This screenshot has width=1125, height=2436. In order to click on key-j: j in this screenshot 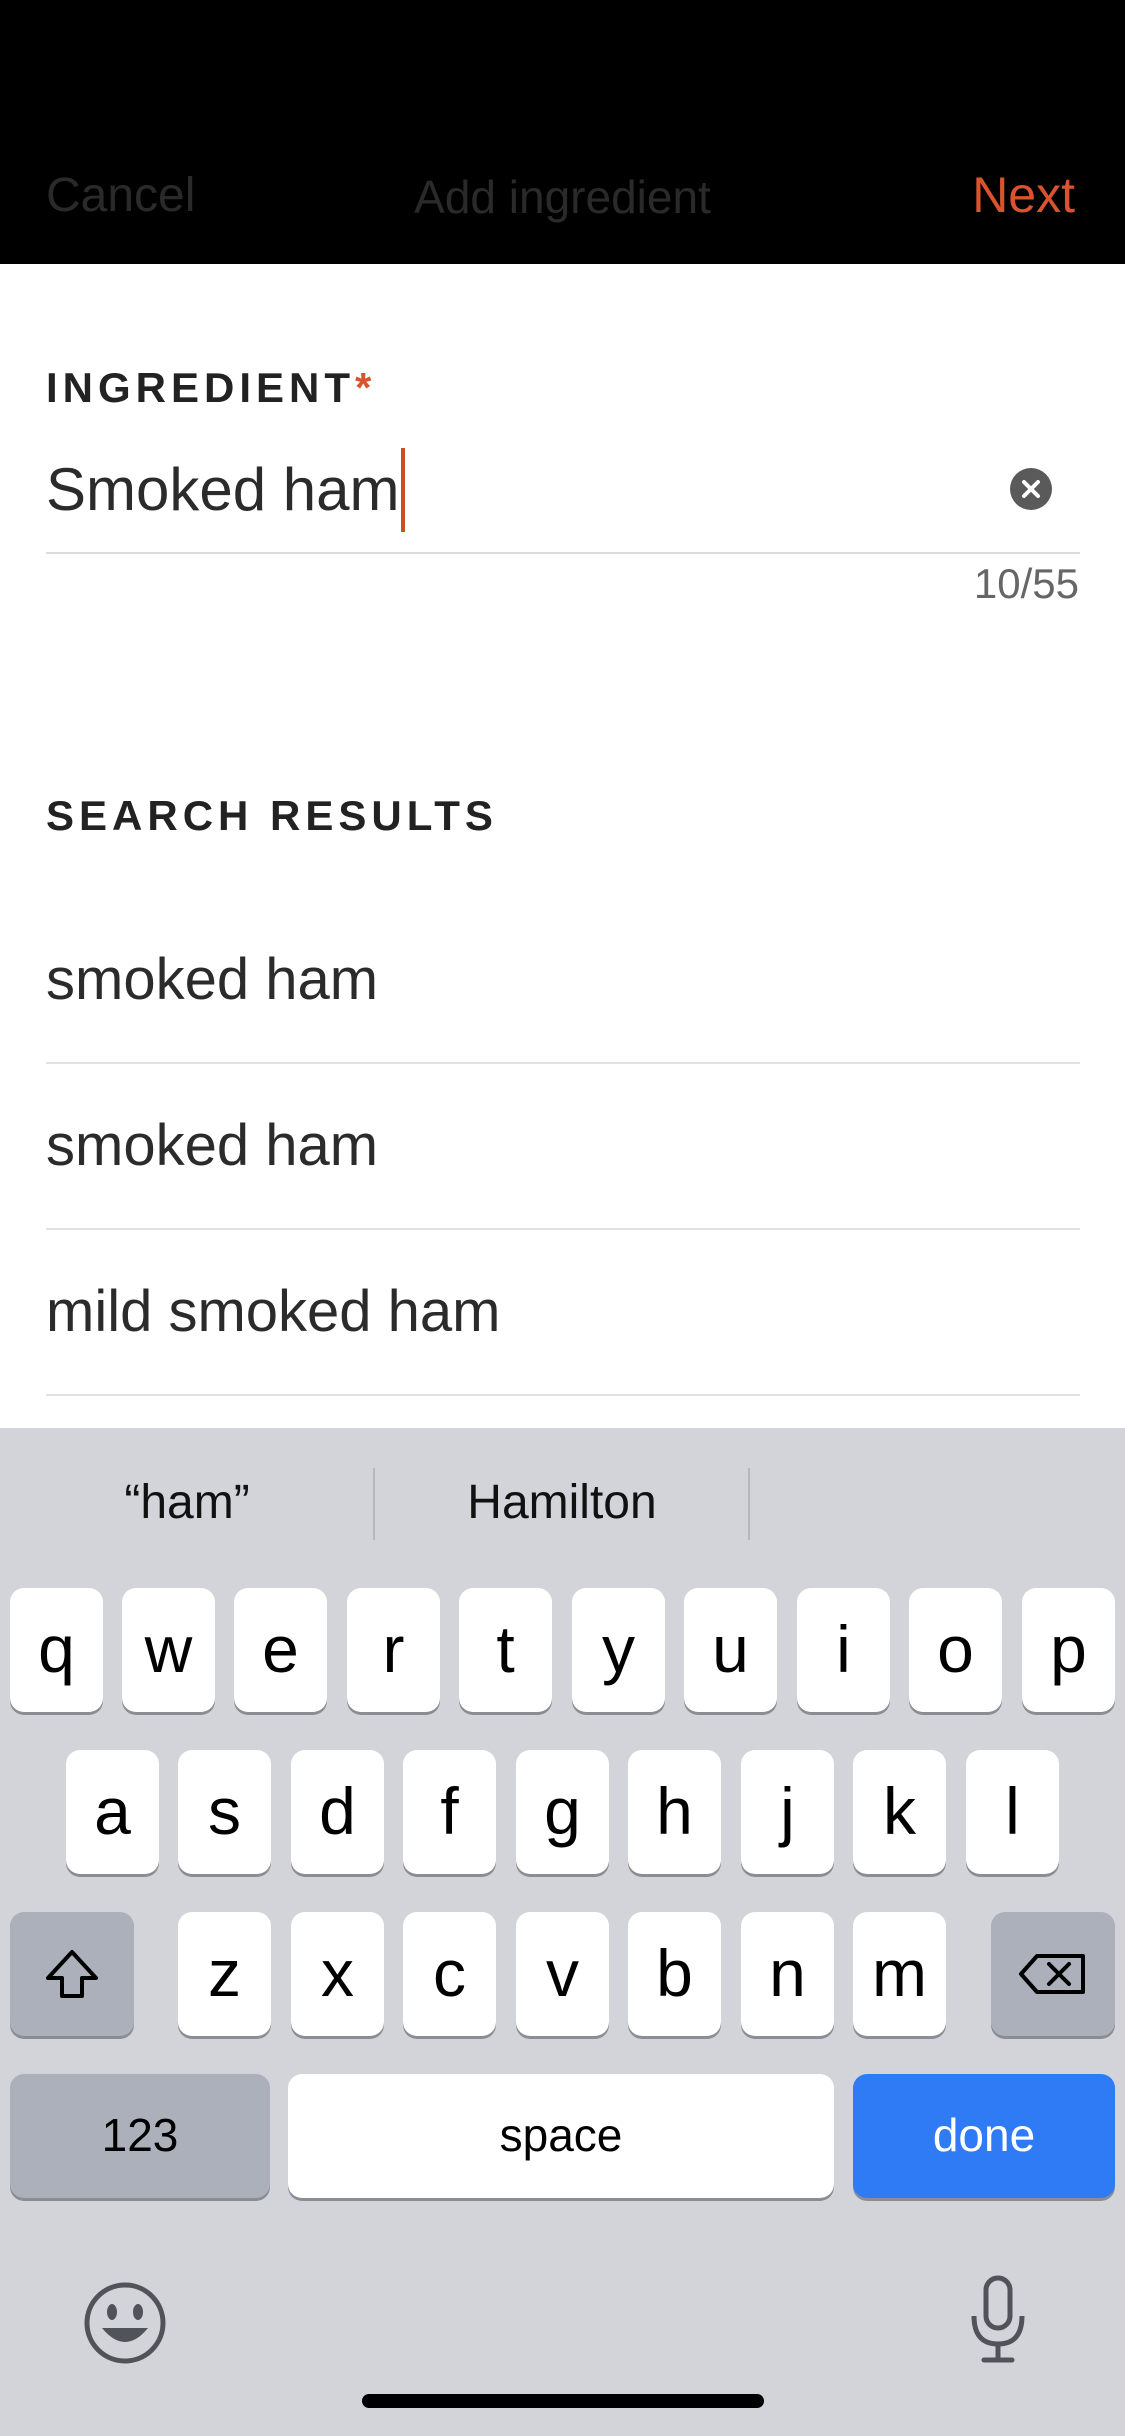, I will do `click(787, 1812)`.